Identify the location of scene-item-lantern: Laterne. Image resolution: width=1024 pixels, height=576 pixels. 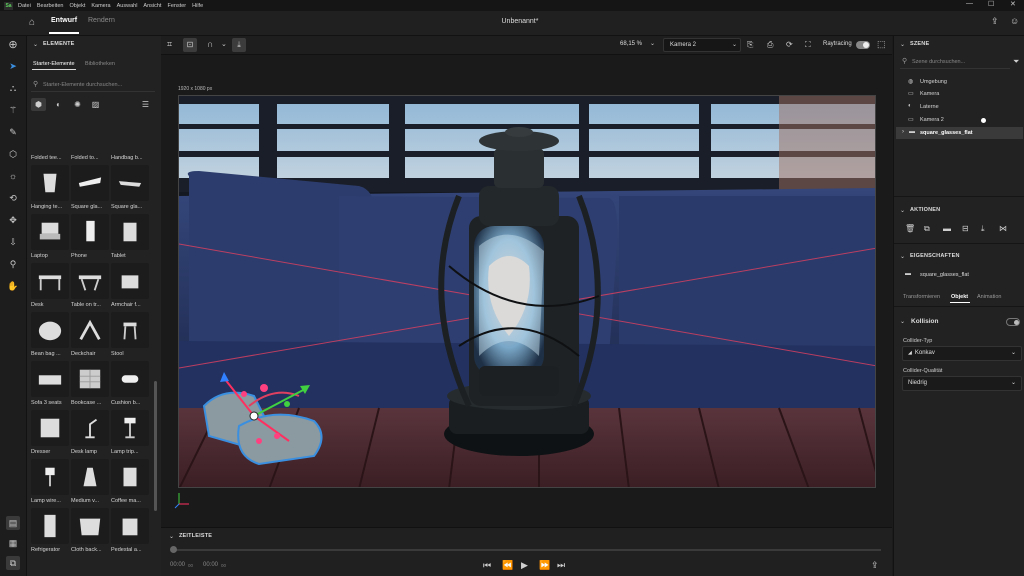
(929, 107).